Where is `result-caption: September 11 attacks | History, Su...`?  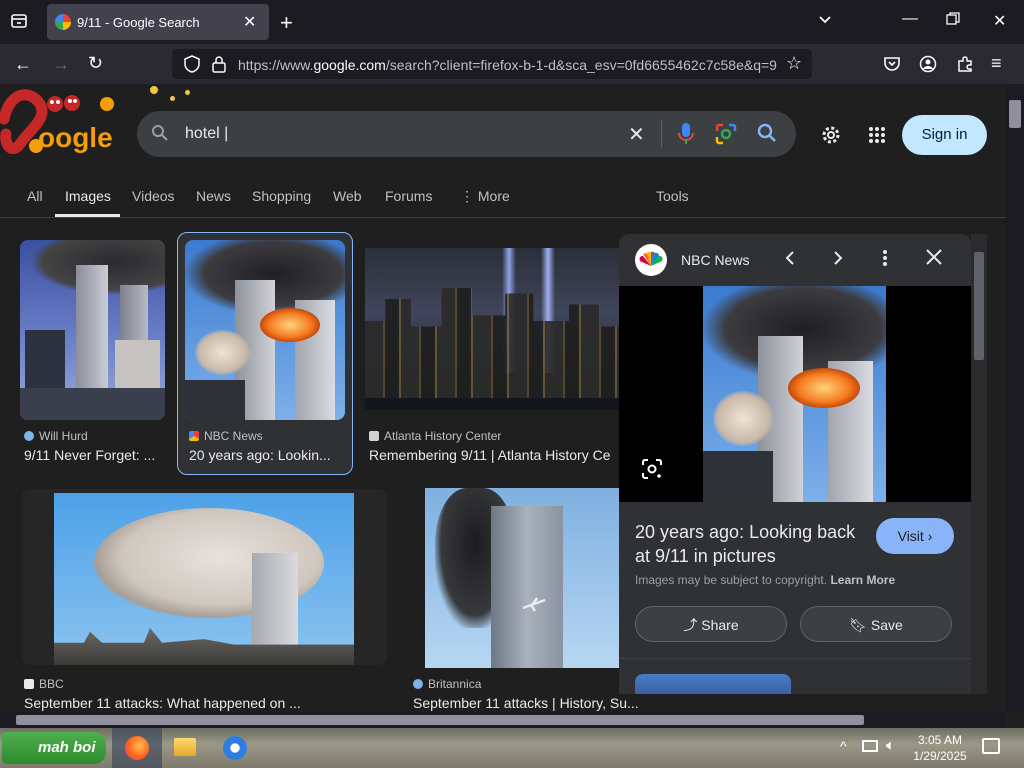 result-caption: September 11 attacks | History, Su... is located at coordinates (533, 703).